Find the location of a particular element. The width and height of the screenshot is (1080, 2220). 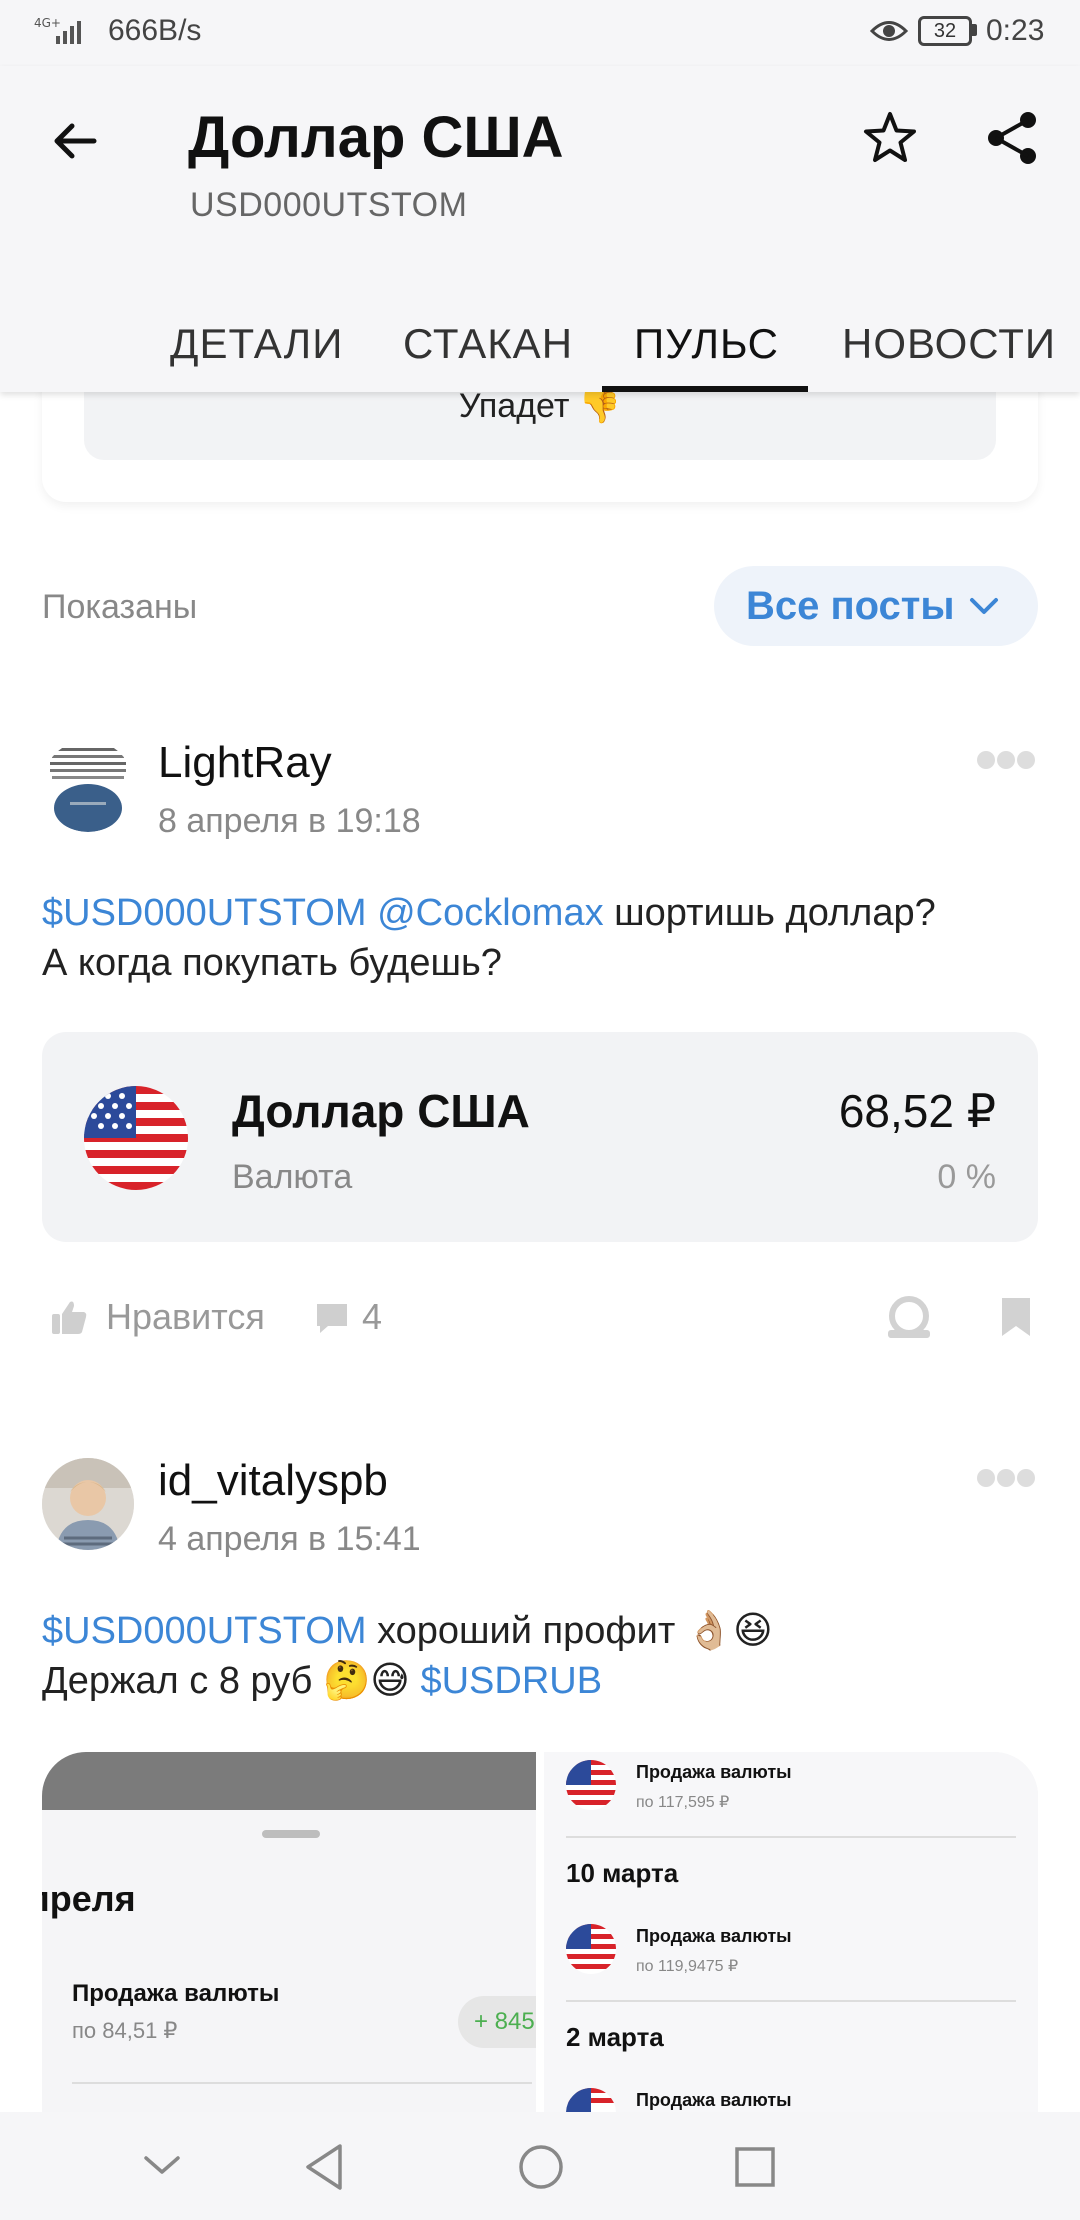

page-title: Доллар США is located at coordinates (376, 137).